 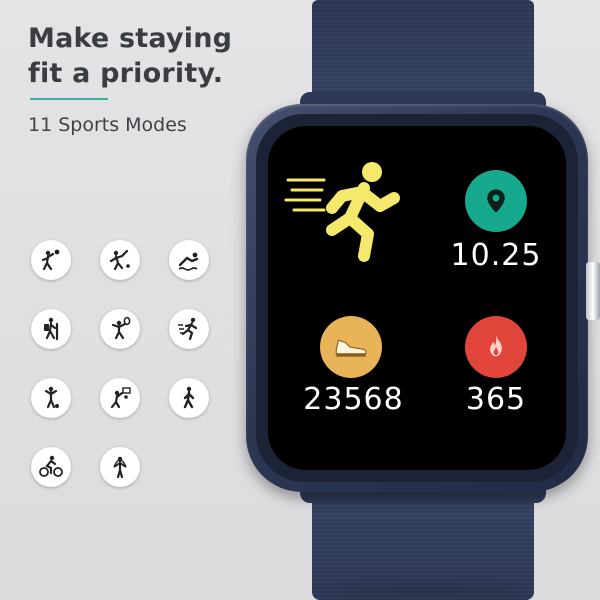 What do you see at coordinates (51, 329) in the screenshot?
I see `hiking-icon` at bounding box center [51, 329].